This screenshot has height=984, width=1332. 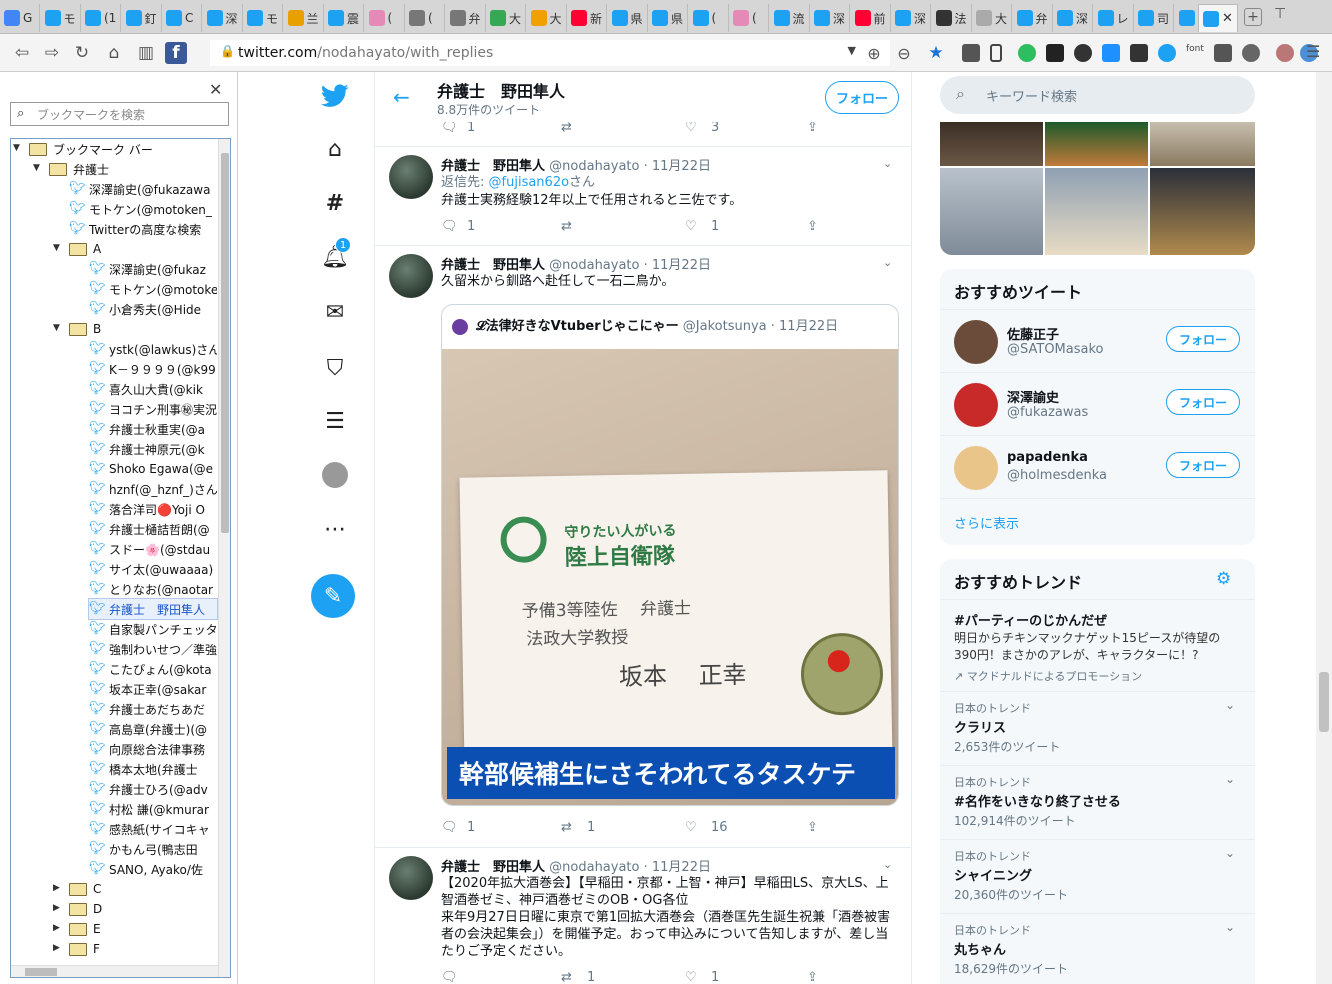 What do you see at coordinates (142, 18) in the screenshot?
I see `browser-tab: 釘` at bounding box center [142, 18].